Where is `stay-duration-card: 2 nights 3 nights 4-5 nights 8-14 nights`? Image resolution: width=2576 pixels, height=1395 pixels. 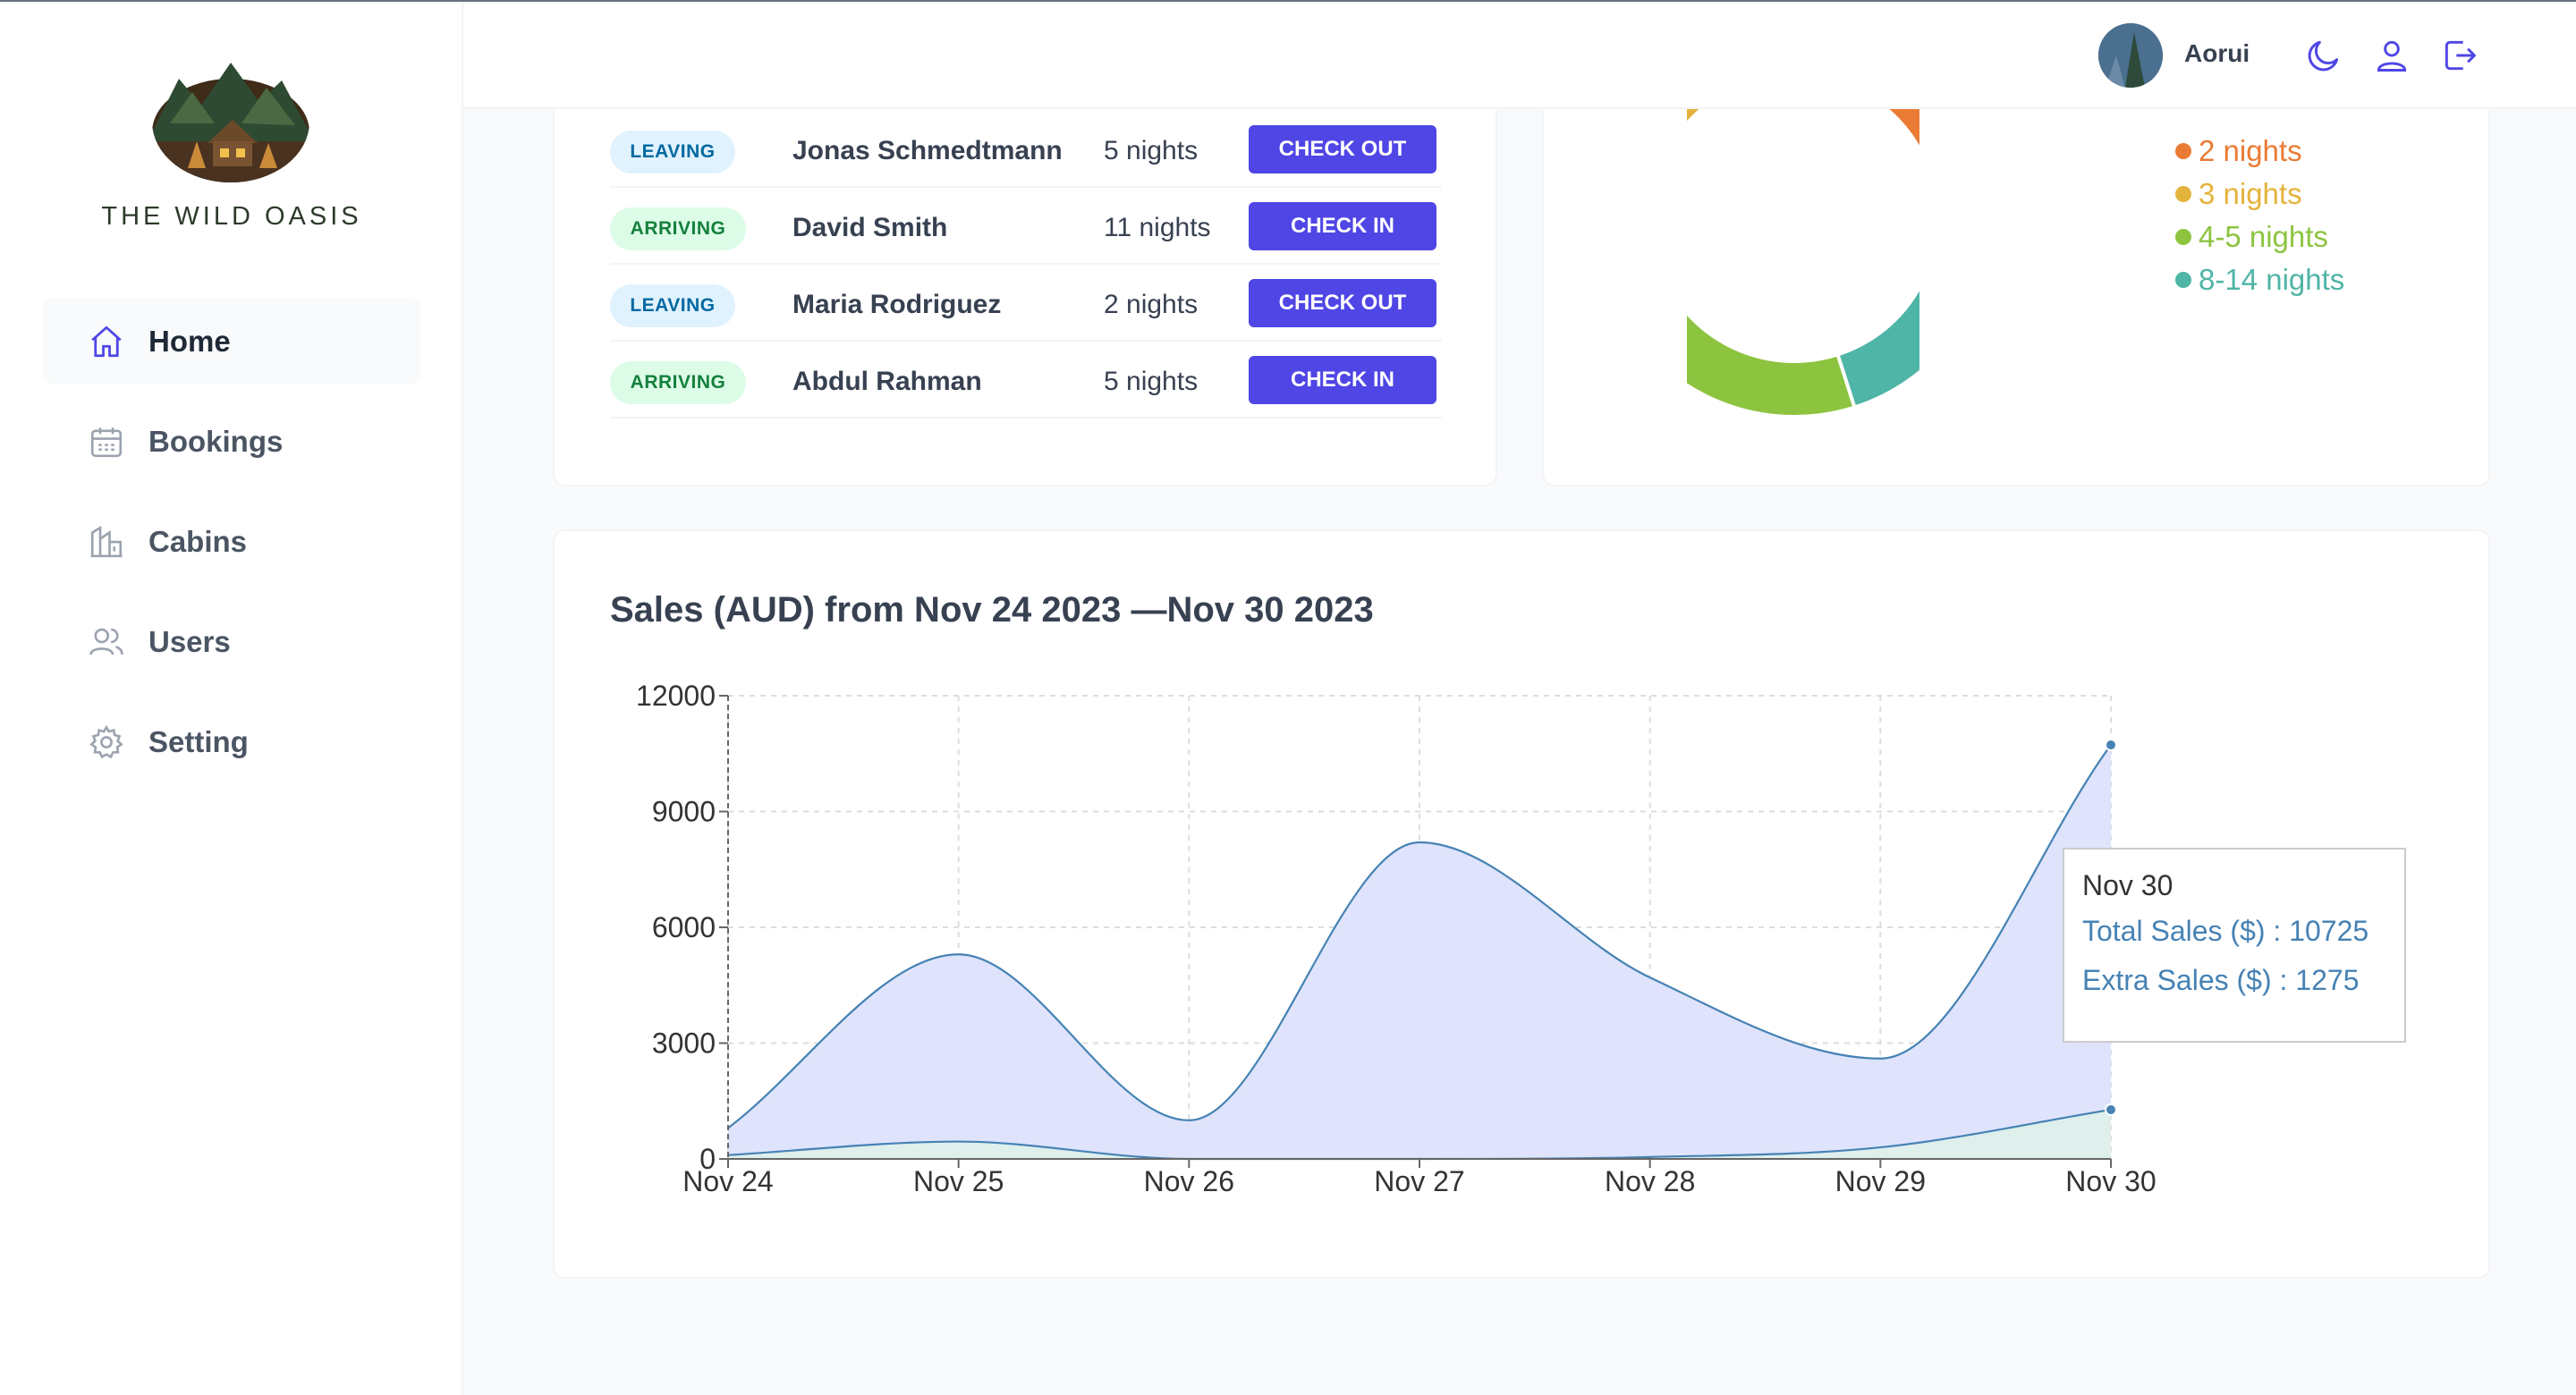 stay-duration-card: 2 nights 3 nights 4-5 nights 8-14 nights is located at coordinates (2016, 270).